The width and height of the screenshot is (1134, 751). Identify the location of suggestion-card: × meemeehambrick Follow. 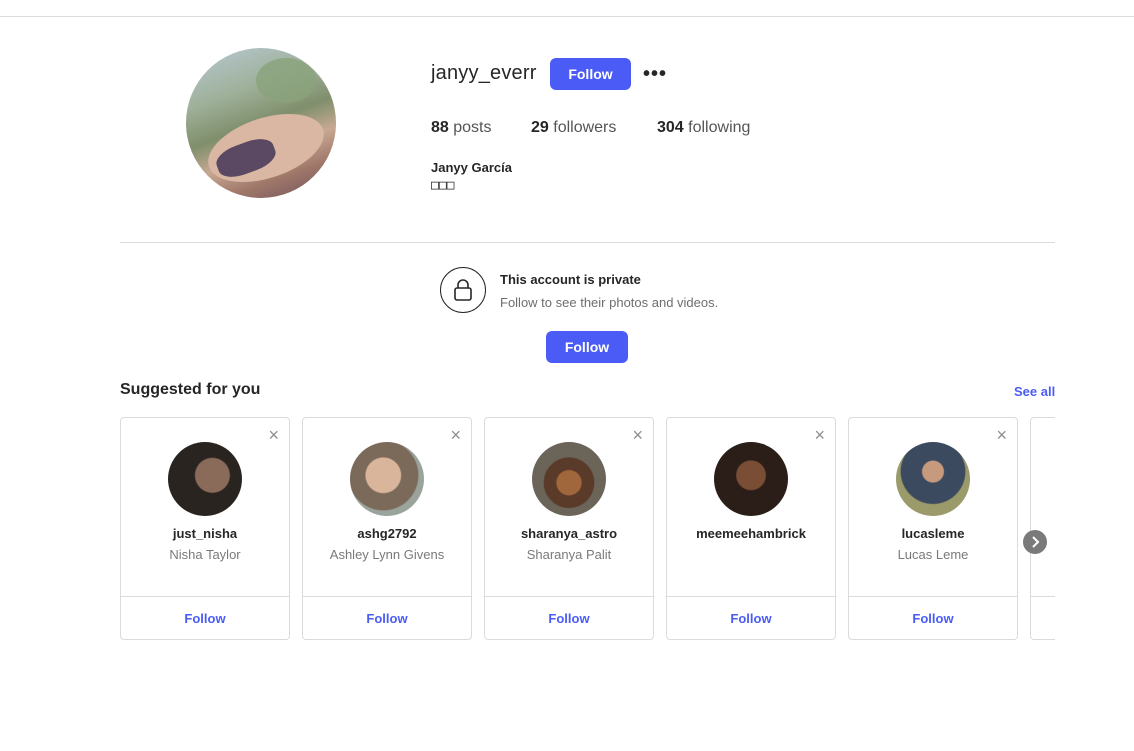
(751, 528).